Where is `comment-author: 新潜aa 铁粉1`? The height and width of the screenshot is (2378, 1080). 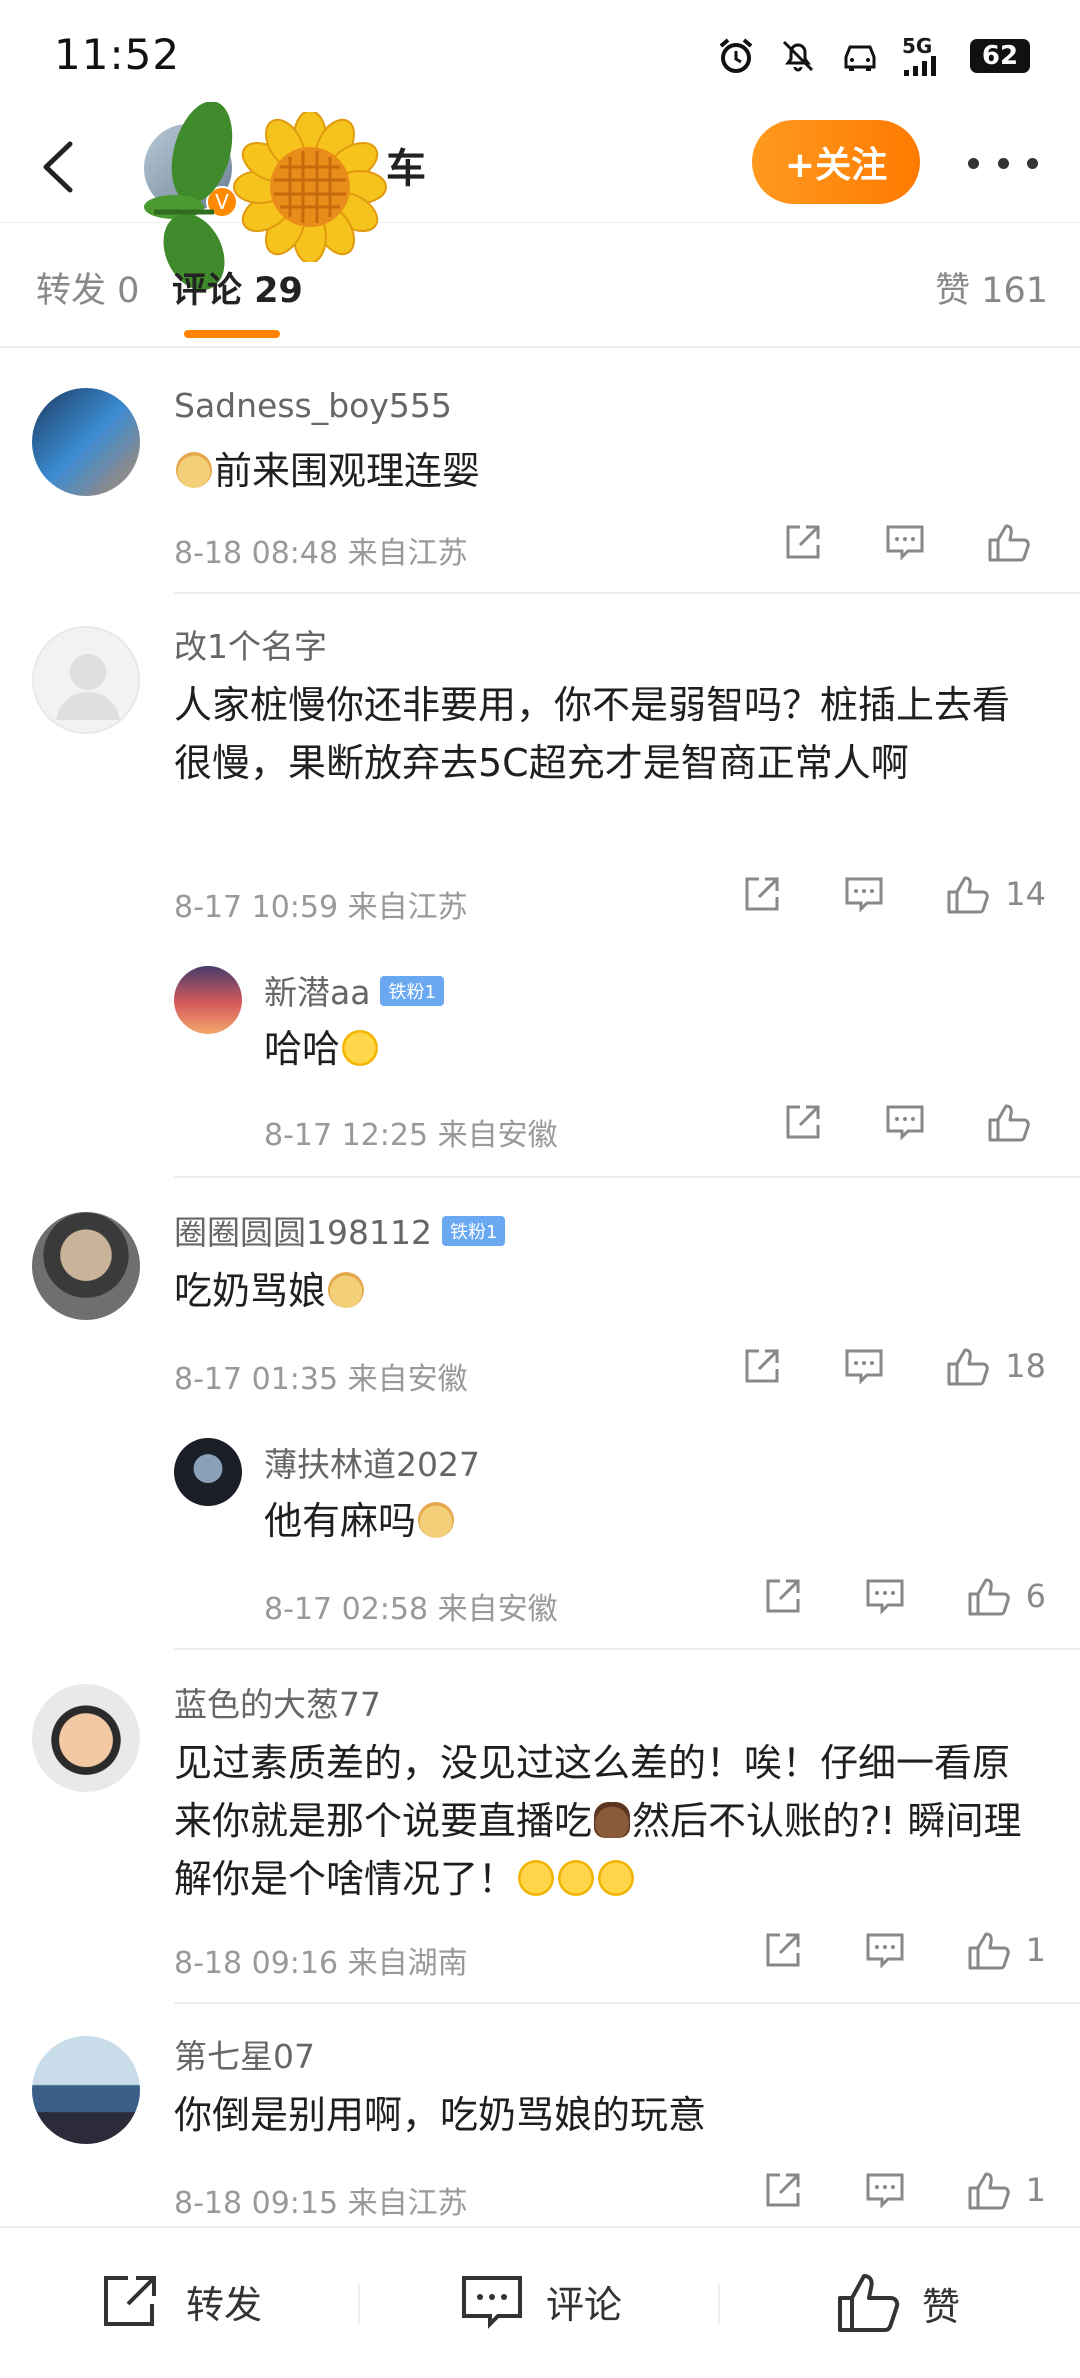
comment-author: 新潜aa 铁粉1 is located at coordinates (354, 990).